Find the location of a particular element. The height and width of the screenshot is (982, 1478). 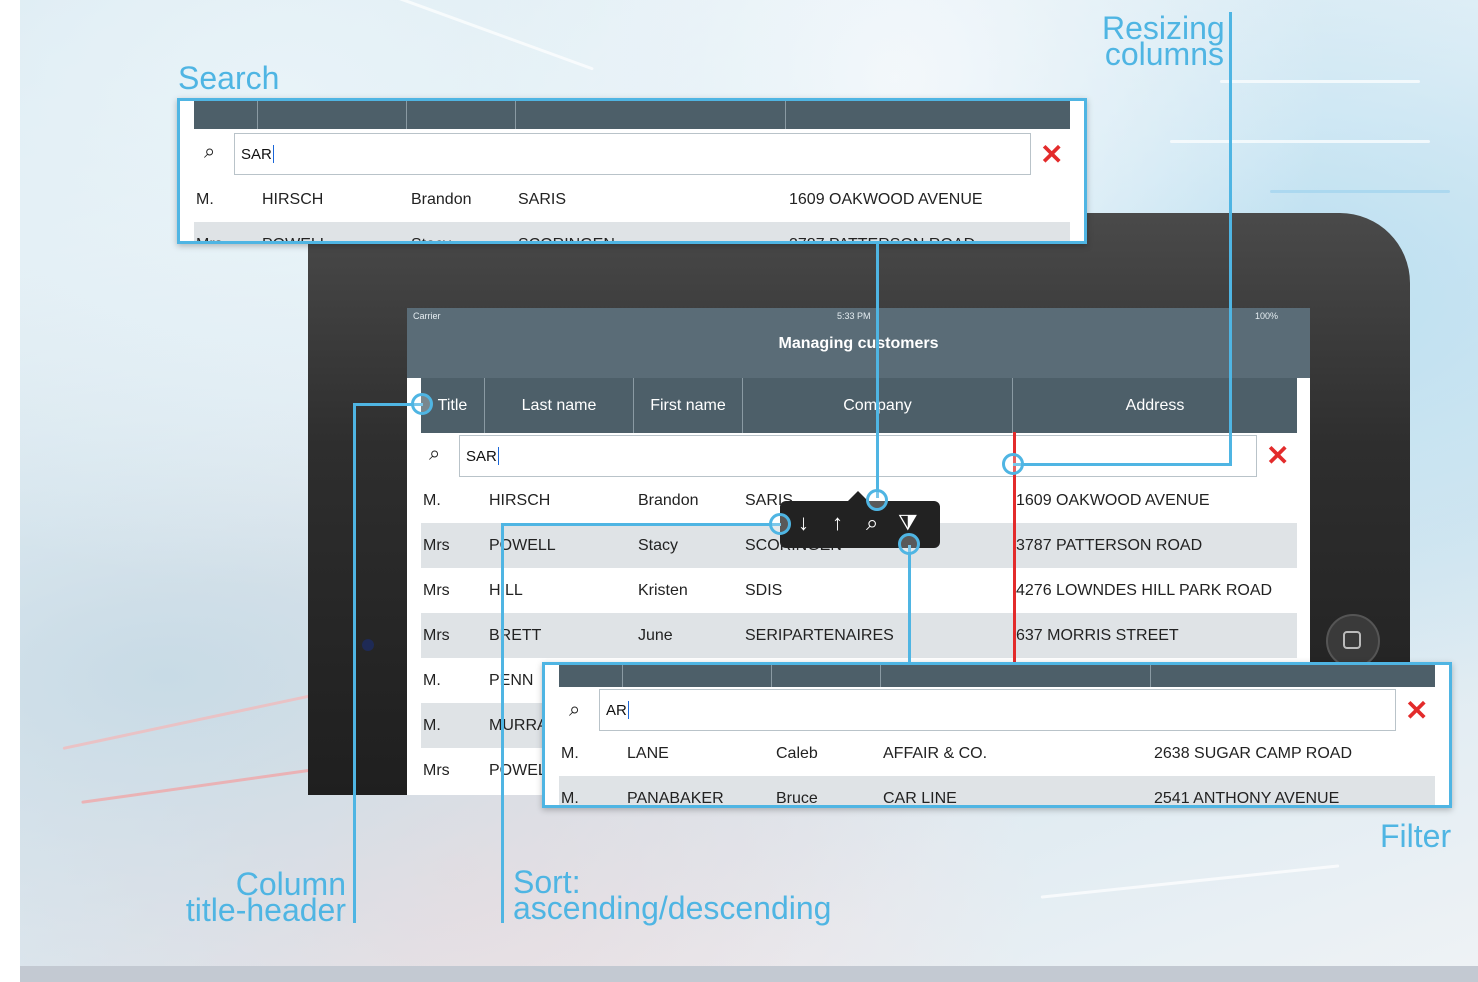

cell-last-name: PANABAKER is located at coordinates (675, 798).